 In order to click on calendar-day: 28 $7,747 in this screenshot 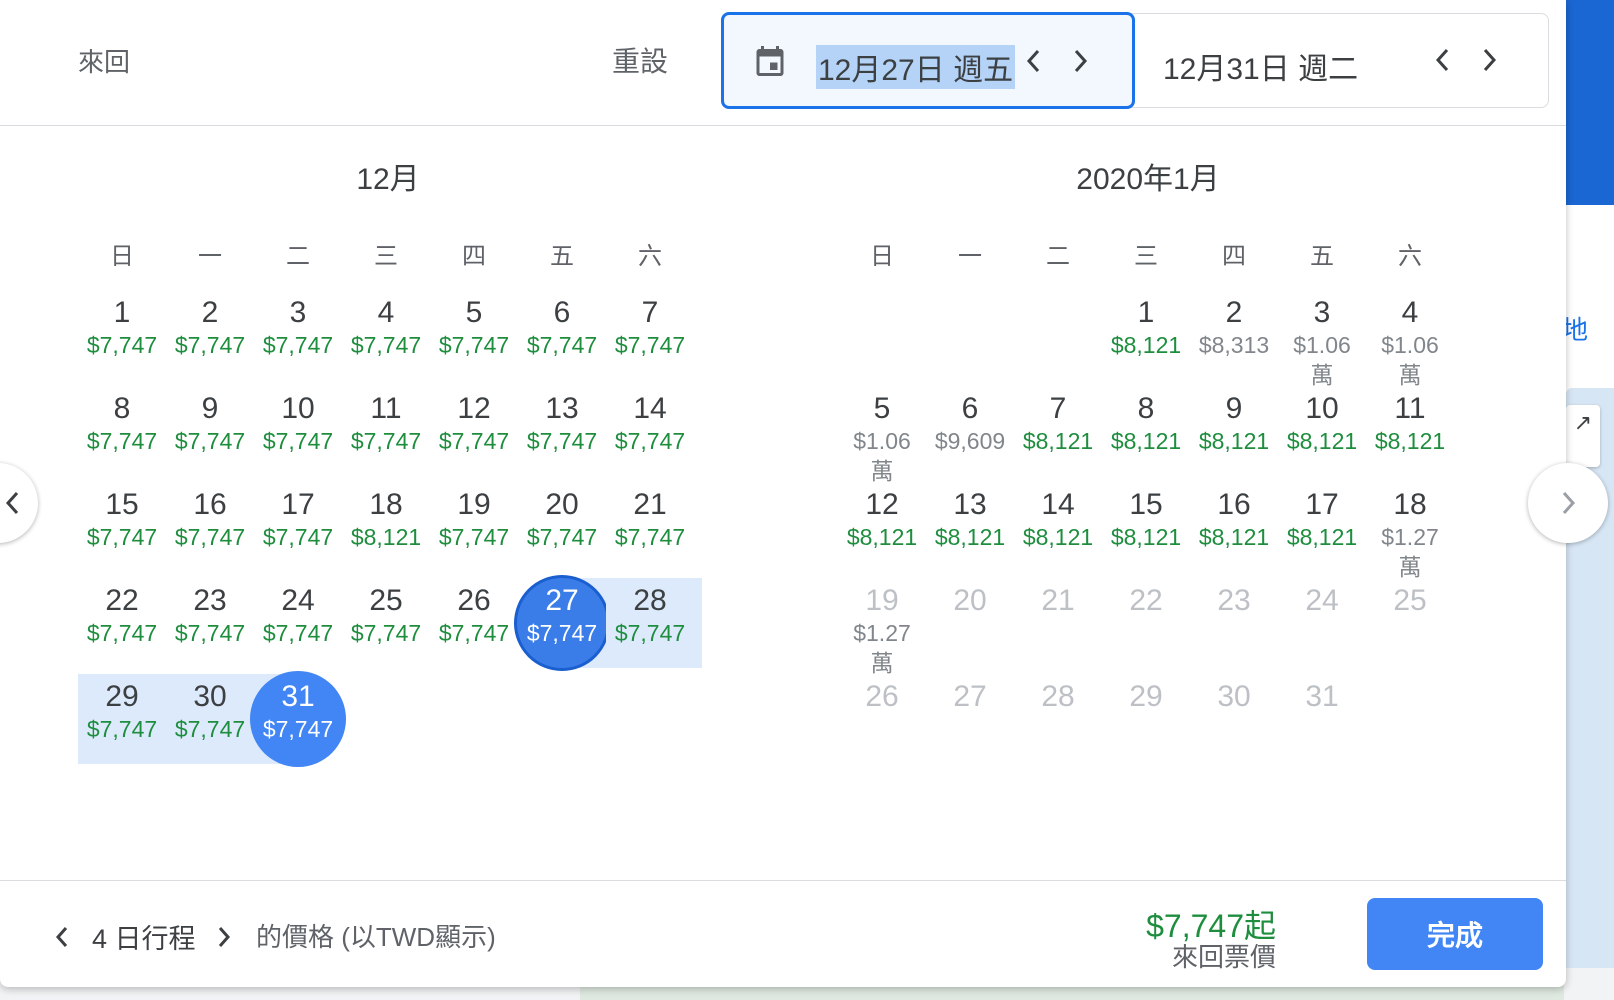, I will do `click(650, 626)`.